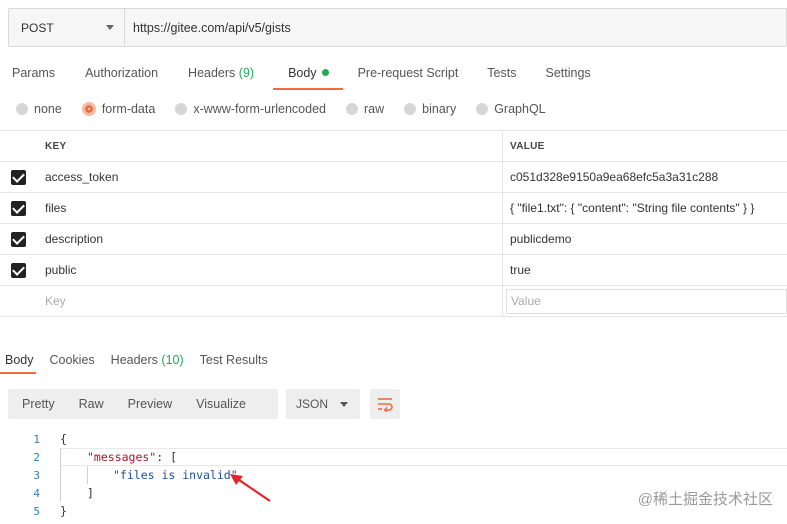  Describe the element at coordinates (270, 239) in the screenshot. I see `param-key: description` at that location.